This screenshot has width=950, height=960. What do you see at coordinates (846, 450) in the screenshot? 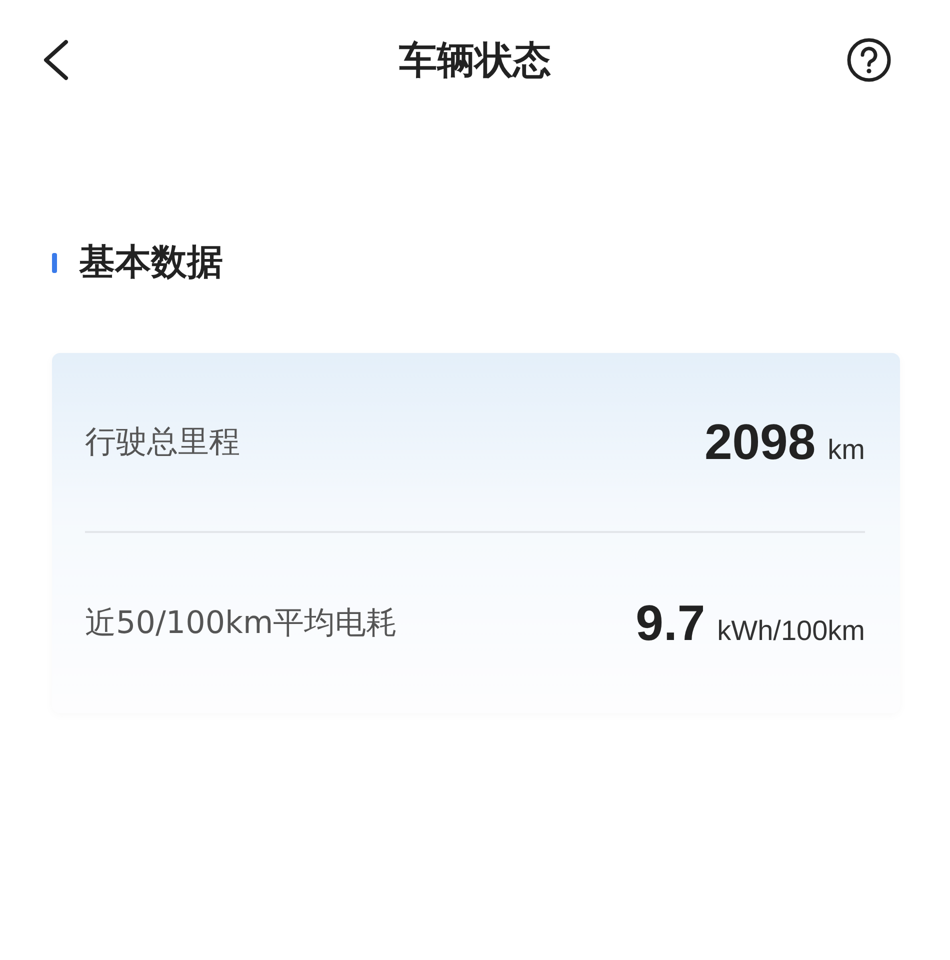
I see `stat-unit: km` at bounding box center [846, 450].